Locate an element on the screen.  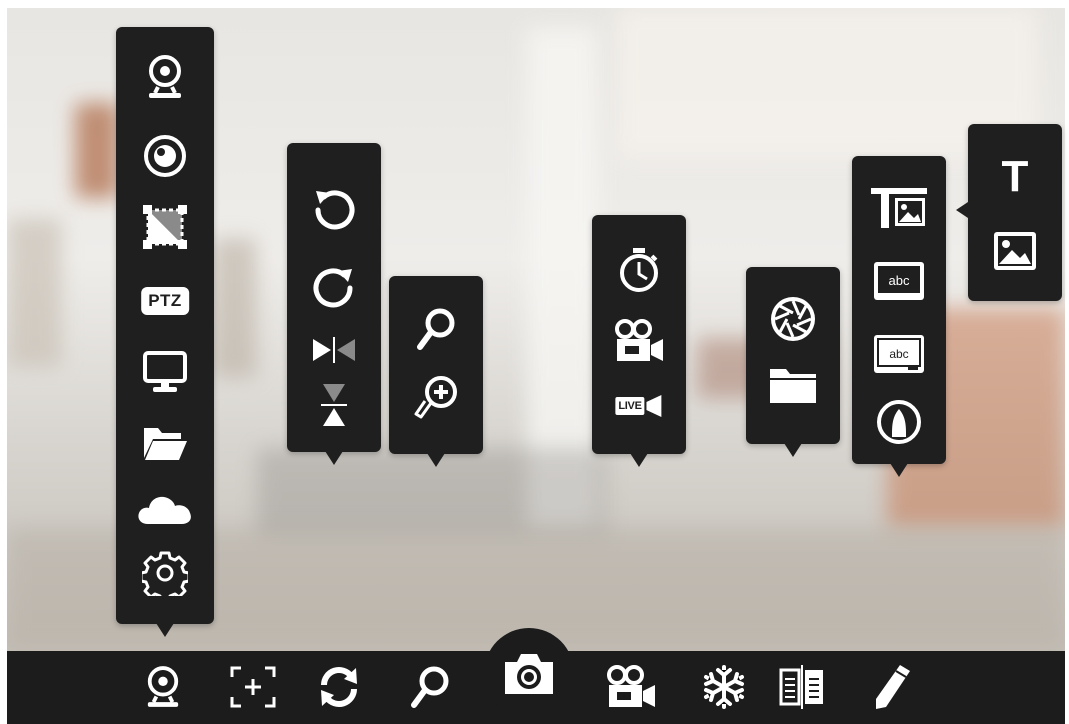
monitor-icon is located at coordinates (165, 372).